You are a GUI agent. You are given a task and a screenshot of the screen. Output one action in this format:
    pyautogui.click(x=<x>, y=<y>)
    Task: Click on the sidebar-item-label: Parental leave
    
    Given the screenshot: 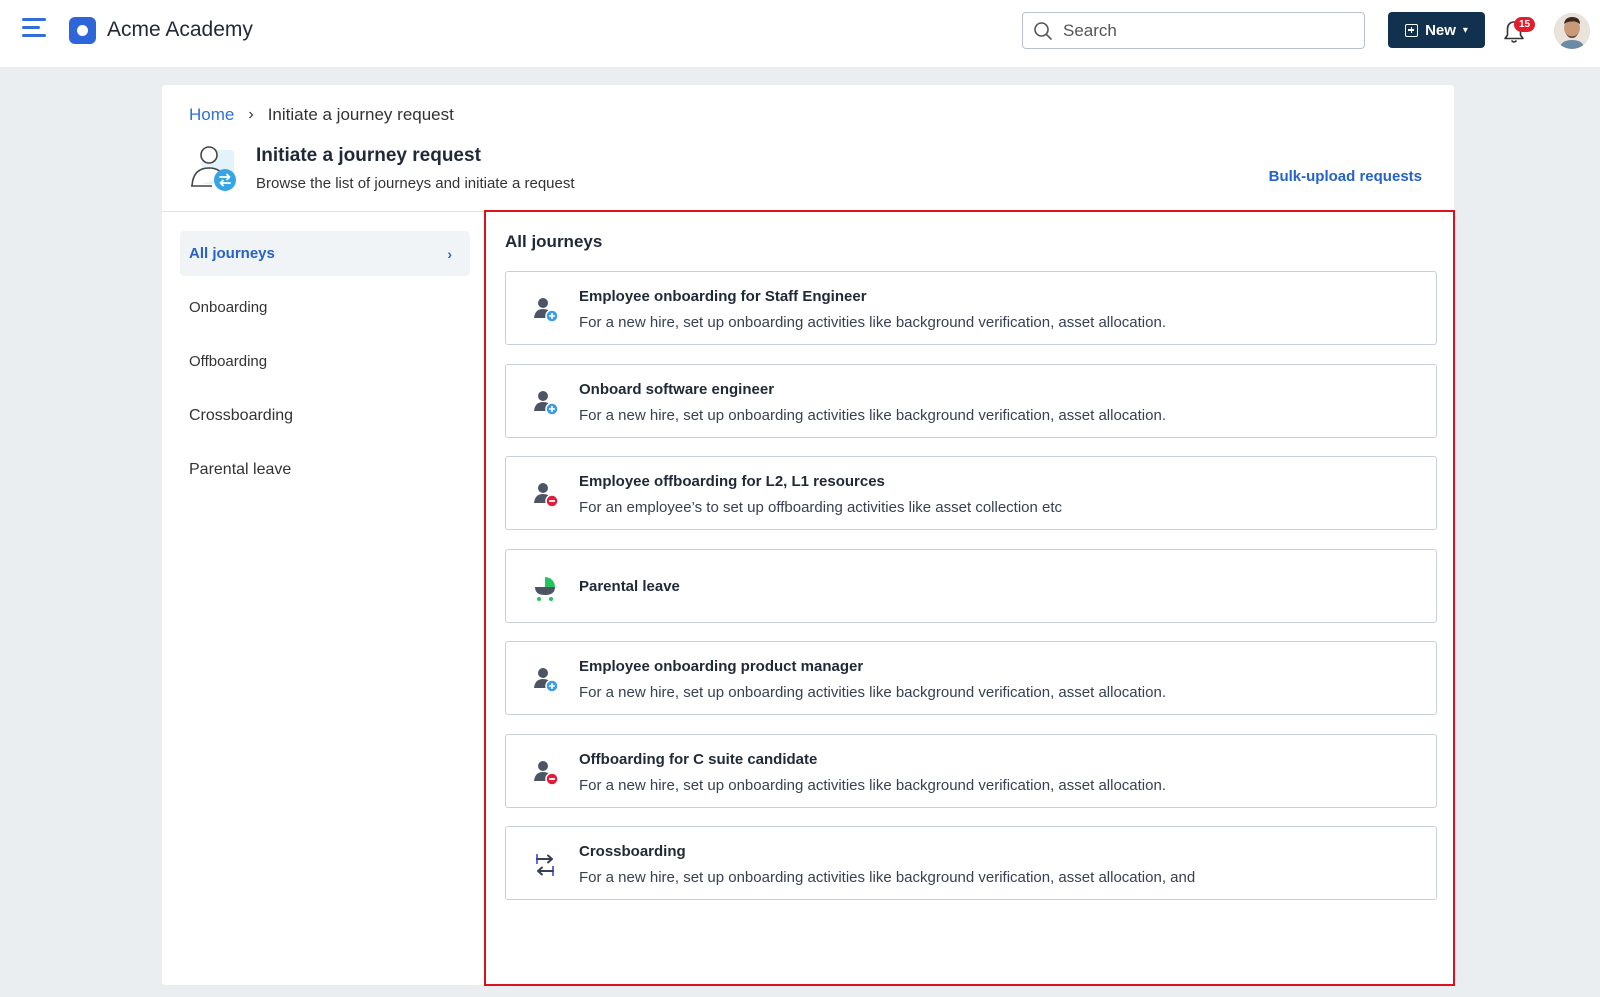 What is the action you would take?
    pyautogui.click(x=240, y=469)
    